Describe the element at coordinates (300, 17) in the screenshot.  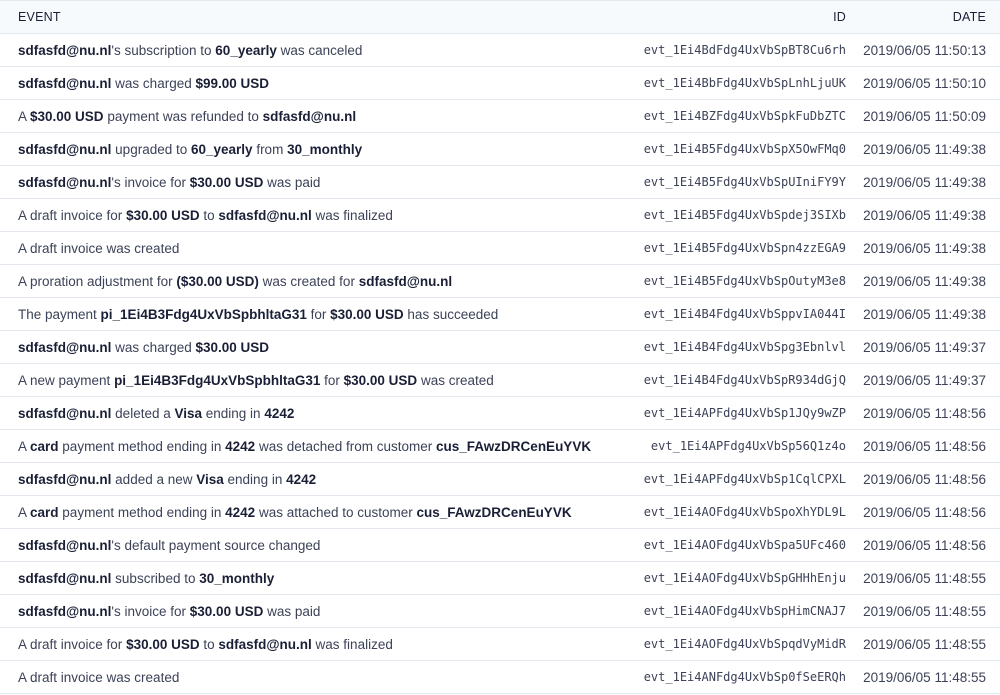
I see `column-header-event: EVENT` at that location.